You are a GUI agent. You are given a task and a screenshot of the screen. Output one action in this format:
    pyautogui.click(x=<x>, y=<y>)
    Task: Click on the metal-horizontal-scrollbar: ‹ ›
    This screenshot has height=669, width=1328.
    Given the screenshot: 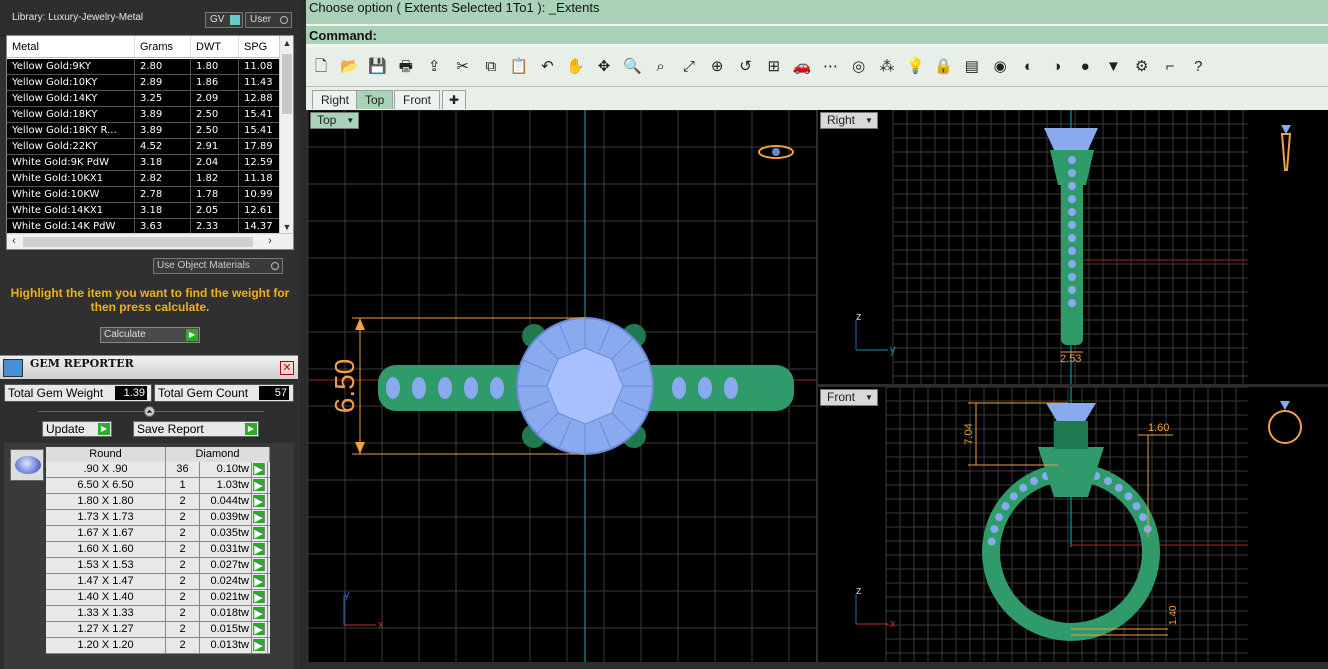 What is the action you would take?
    pyautogui.click(x=150, y=241)
    